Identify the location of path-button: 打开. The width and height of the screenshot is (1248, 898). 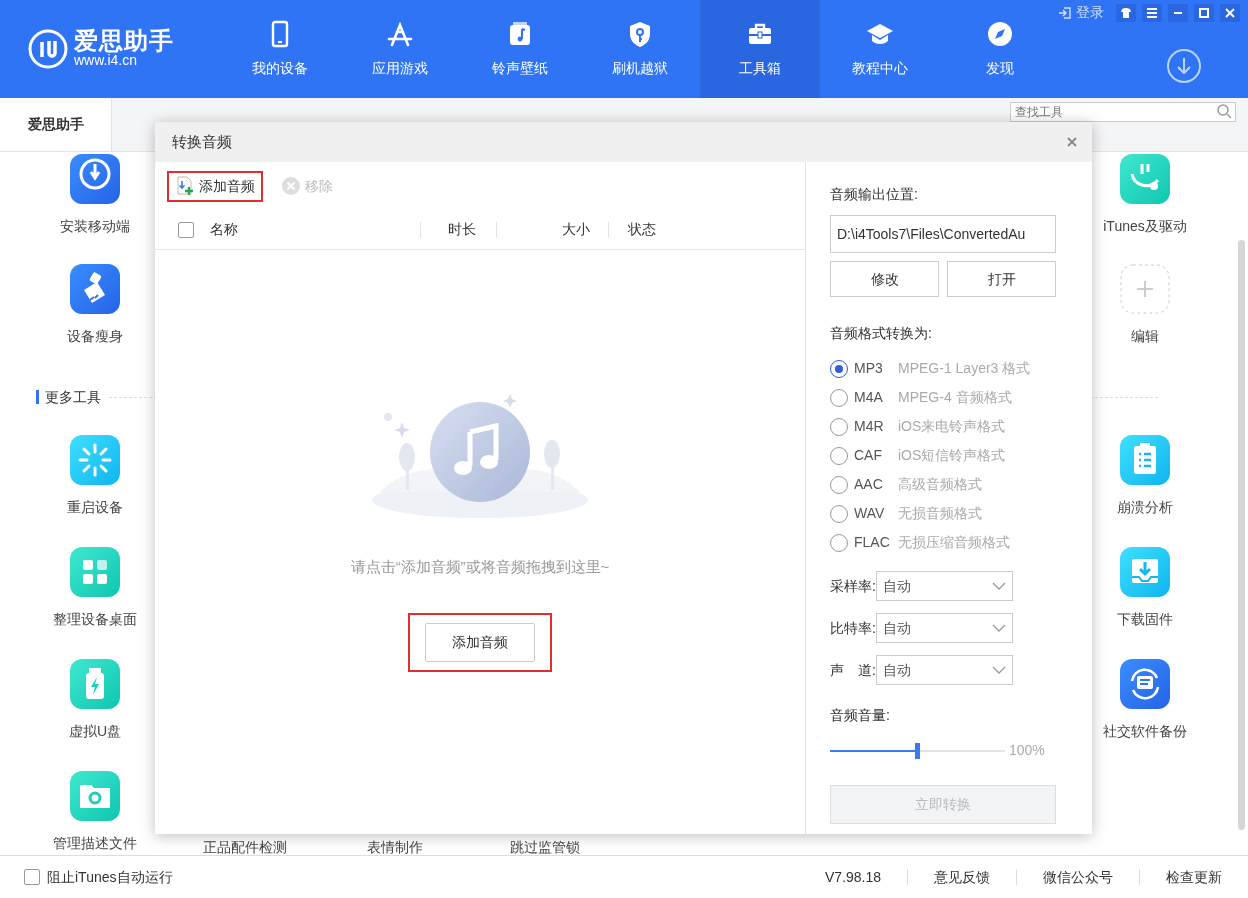
(1001, 279).